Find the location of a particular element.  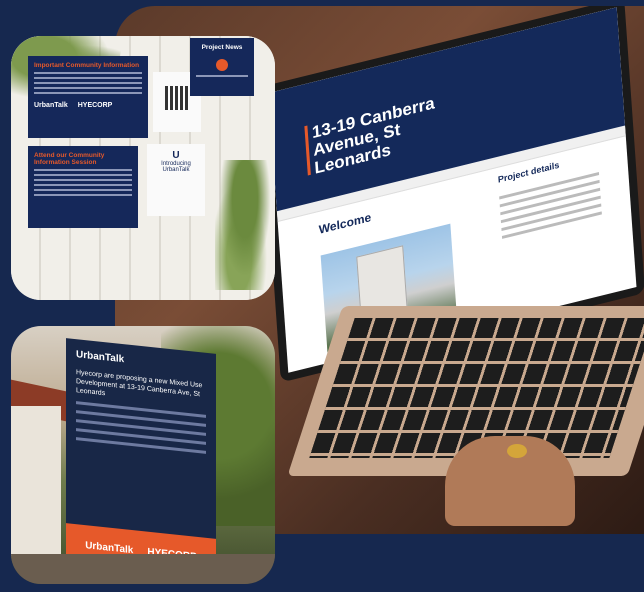

website-welcome: Welcome is located at coordinates (345, 223).